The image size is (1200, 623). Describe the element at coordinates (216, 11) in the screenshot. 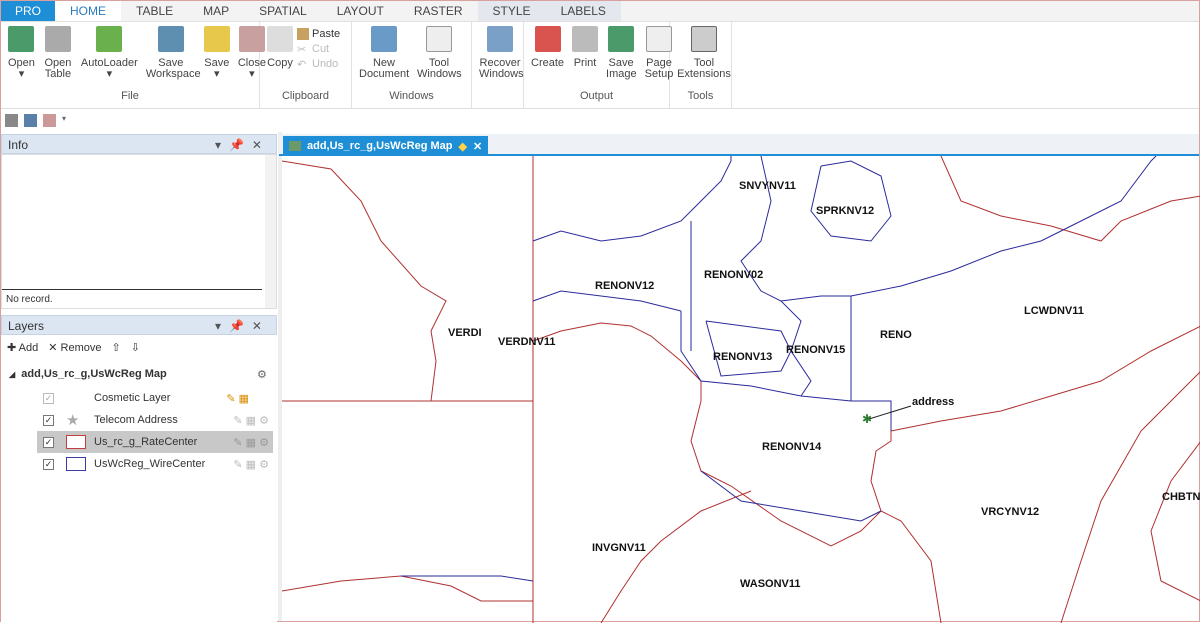

I see `tab-map: MAP` at that location.